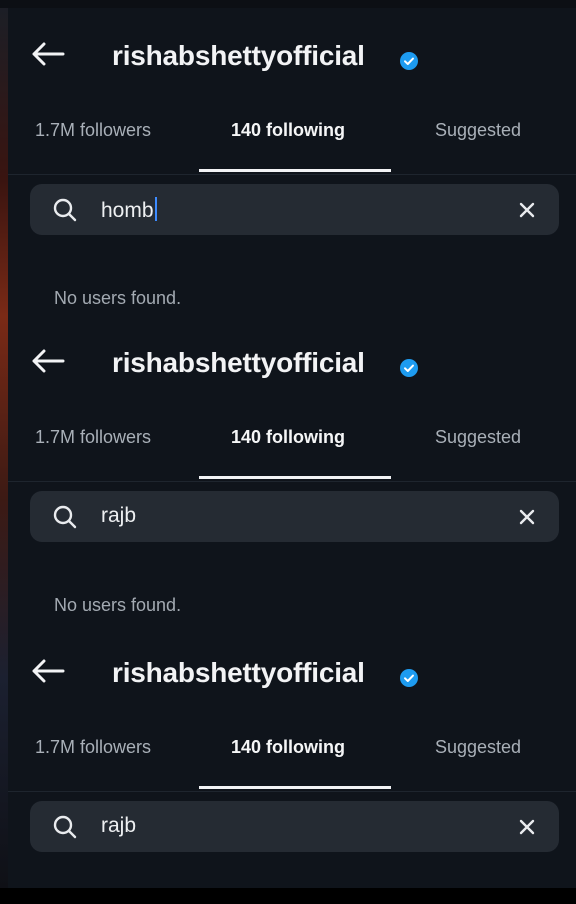 This screenshot has width=576, height=904. I want to click on text-caret, so click(155, 209).